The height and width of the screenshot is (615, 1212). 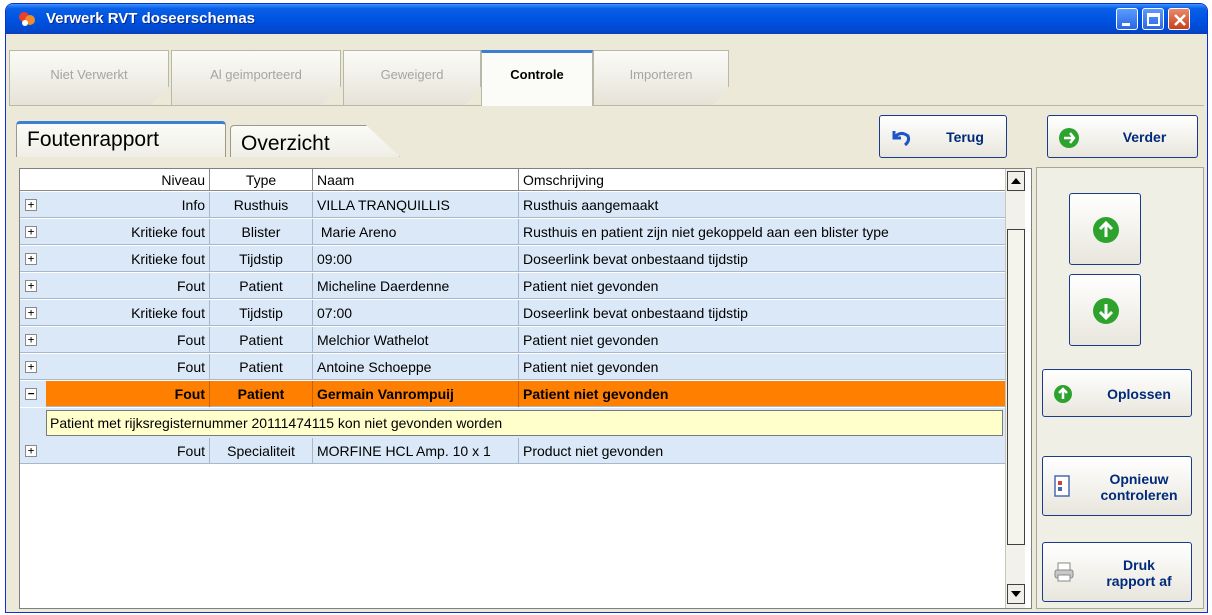 I want to click on arrow-down-icon, so click(x=1106, y=311).